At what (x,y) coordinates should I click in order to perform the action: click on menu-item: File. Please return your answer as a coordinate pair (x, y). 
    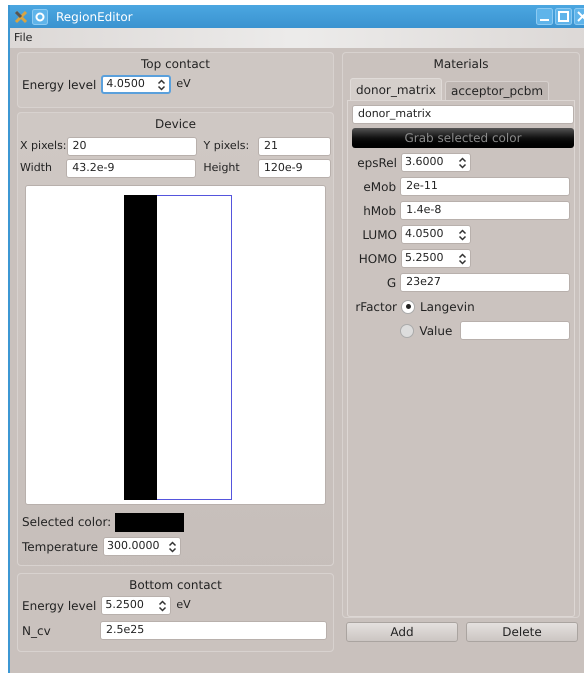
    Looking at the image, I should click on (23, 38).